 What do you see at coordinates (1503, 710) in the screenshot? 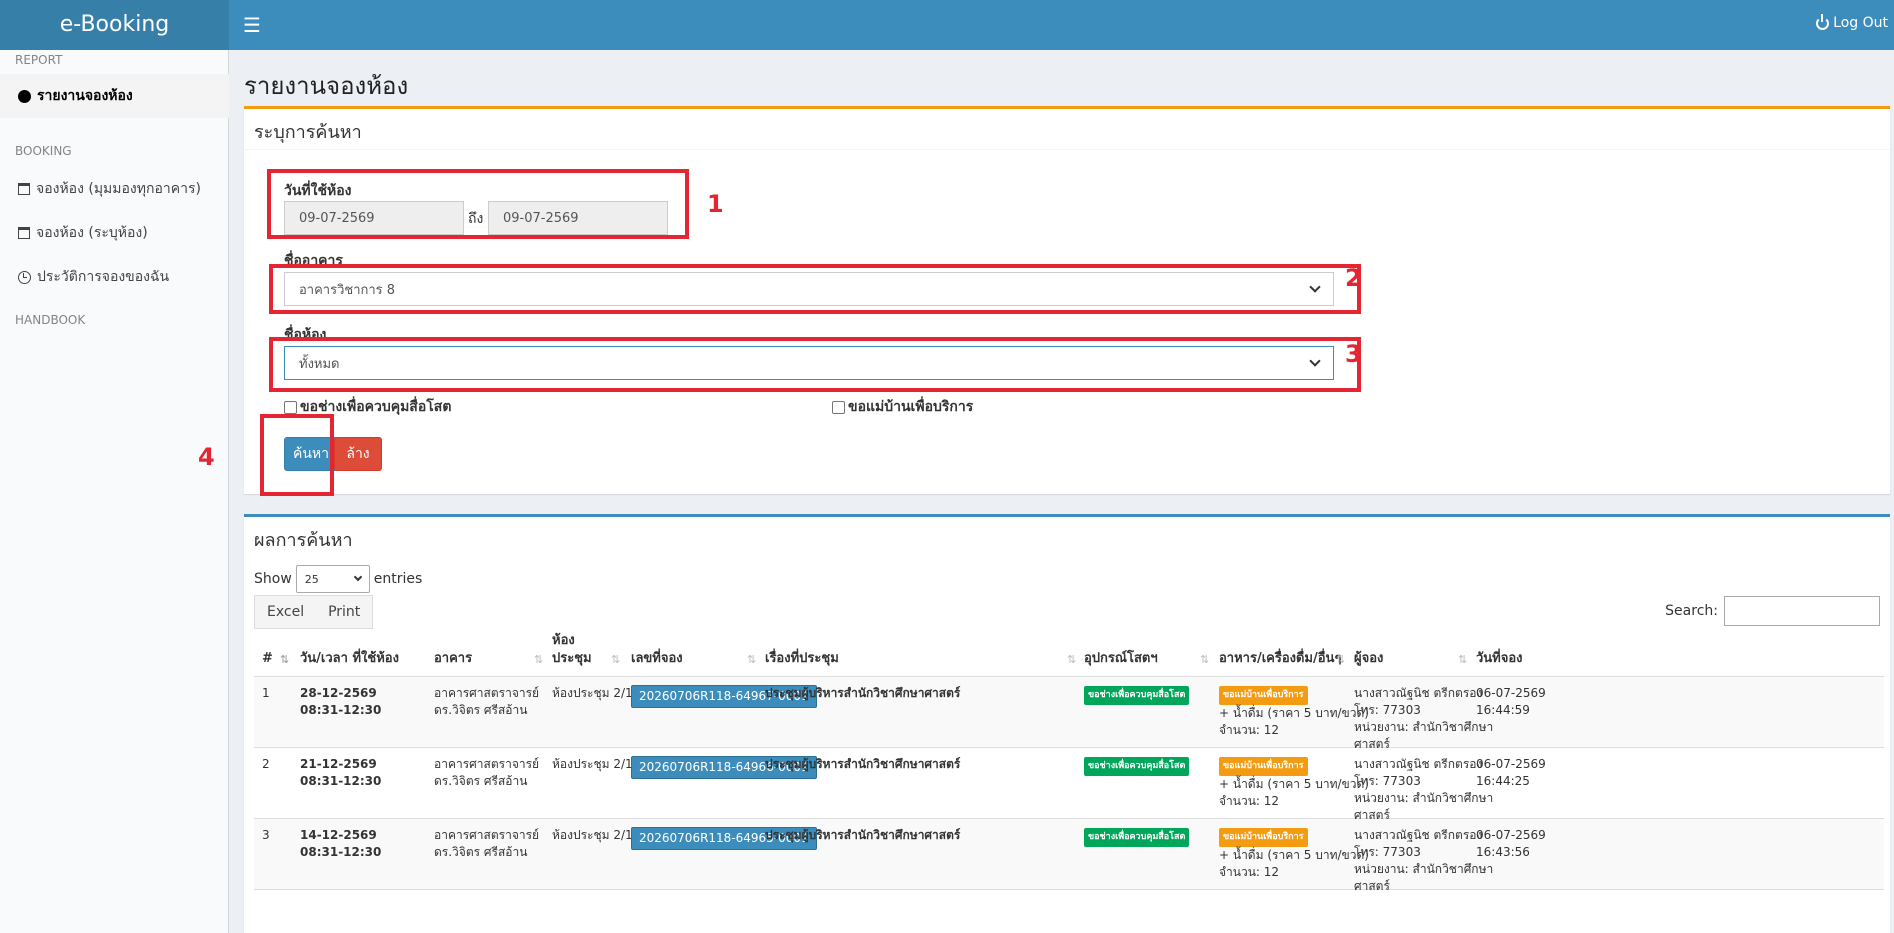
I see `booked-time: 16:44:59` at bounding box center [1503, 710].